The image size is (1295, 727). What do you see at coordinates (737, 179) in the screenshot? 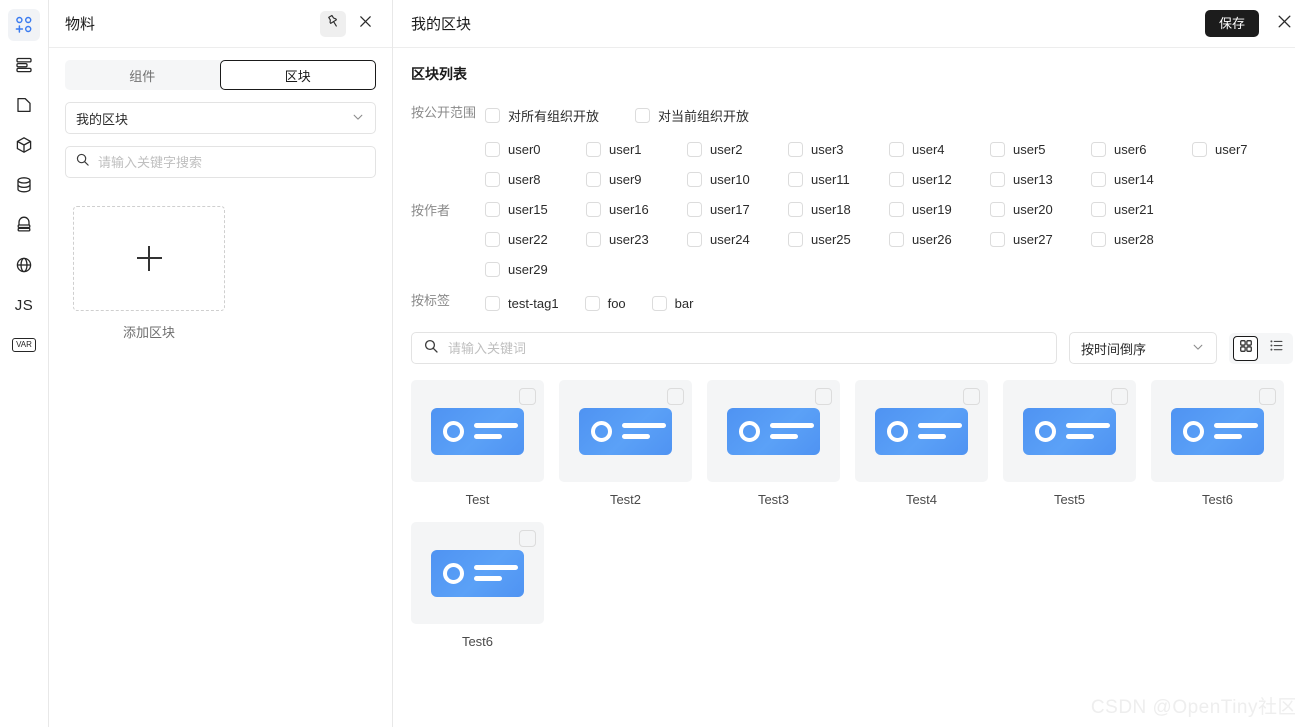
I see `checkbox-user10: user10` at bounding box center [737, 179].